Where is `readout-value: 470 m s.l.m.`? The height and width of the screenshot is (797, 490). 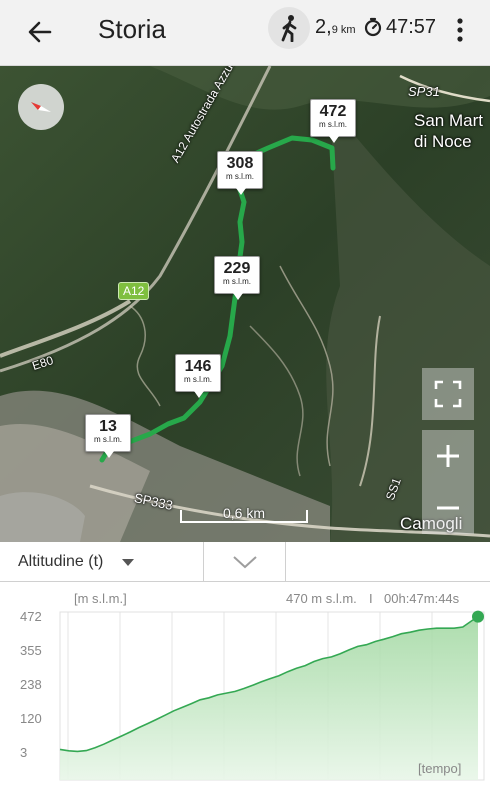 readout-value: 470 m s.l.m. is located at coordinates (321, 598).